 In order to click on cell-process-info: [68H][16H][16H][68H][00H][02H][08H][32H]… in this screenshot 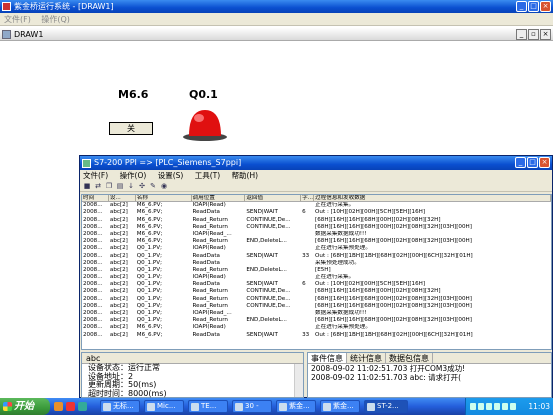, I will do `click(393, 241)`.